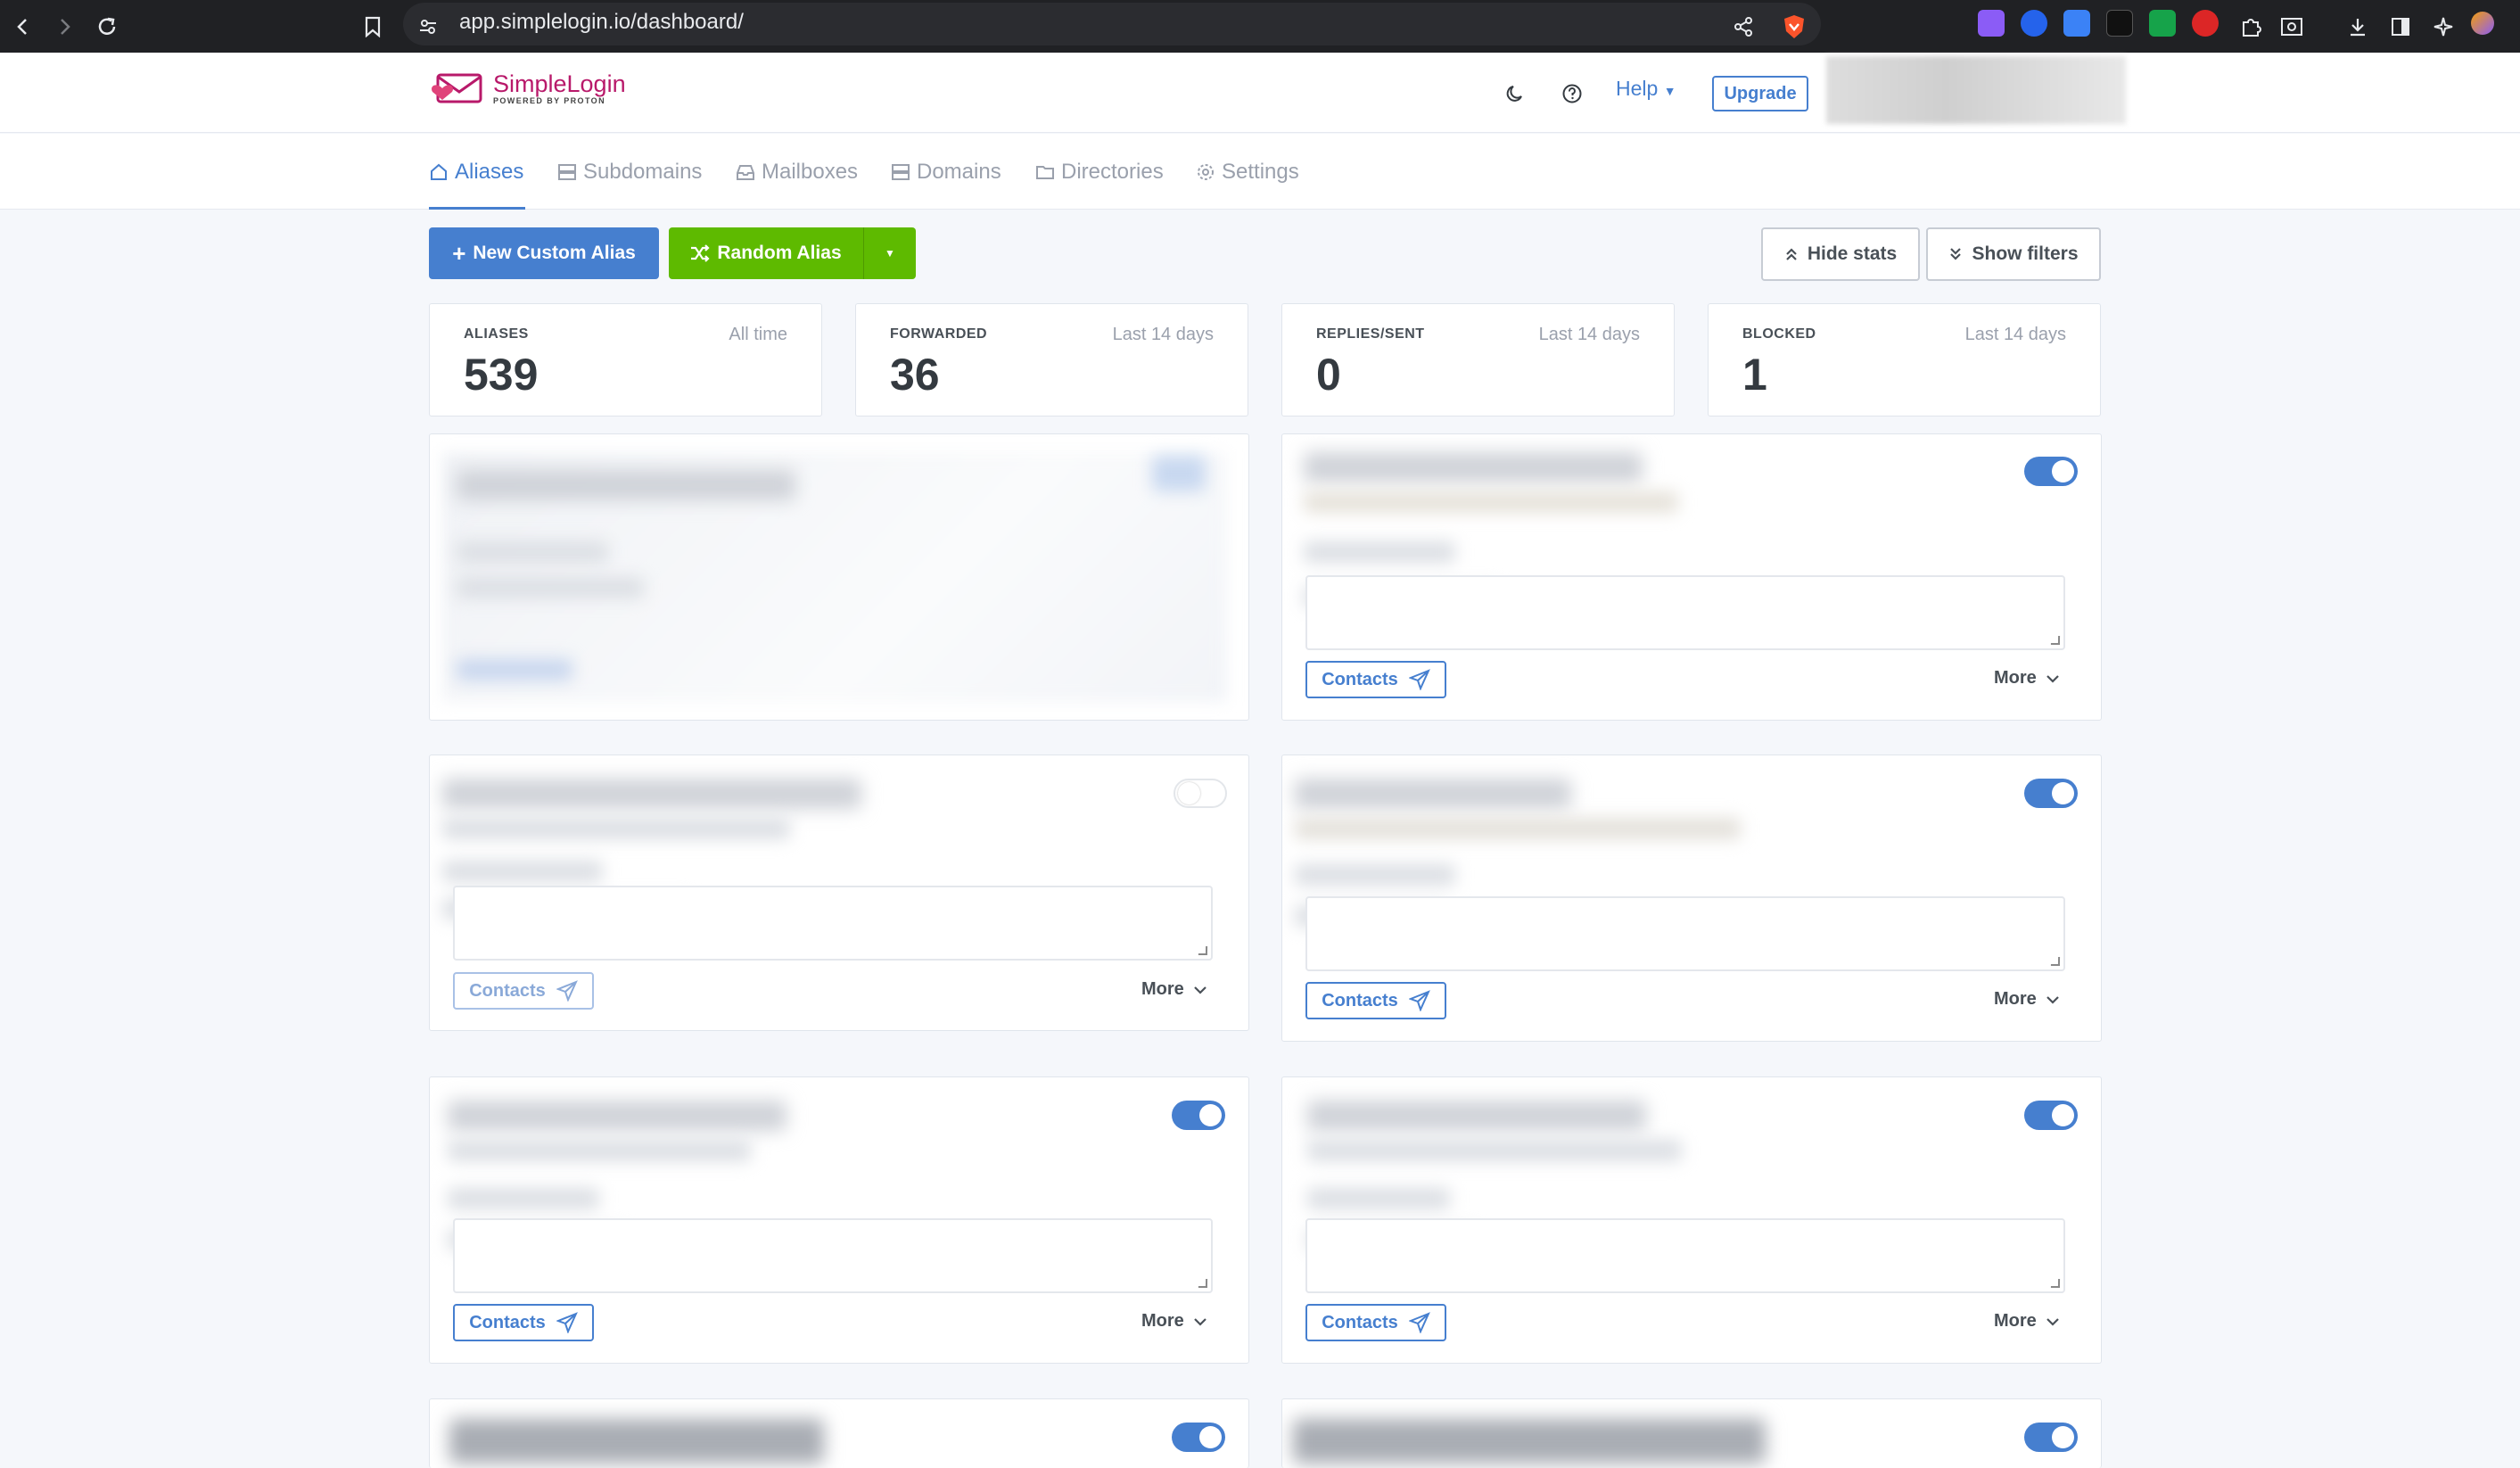 Image resolution: width=2520 pixels, height=1468 pixels. I want to click on profile-icon, so click(2482, 24).